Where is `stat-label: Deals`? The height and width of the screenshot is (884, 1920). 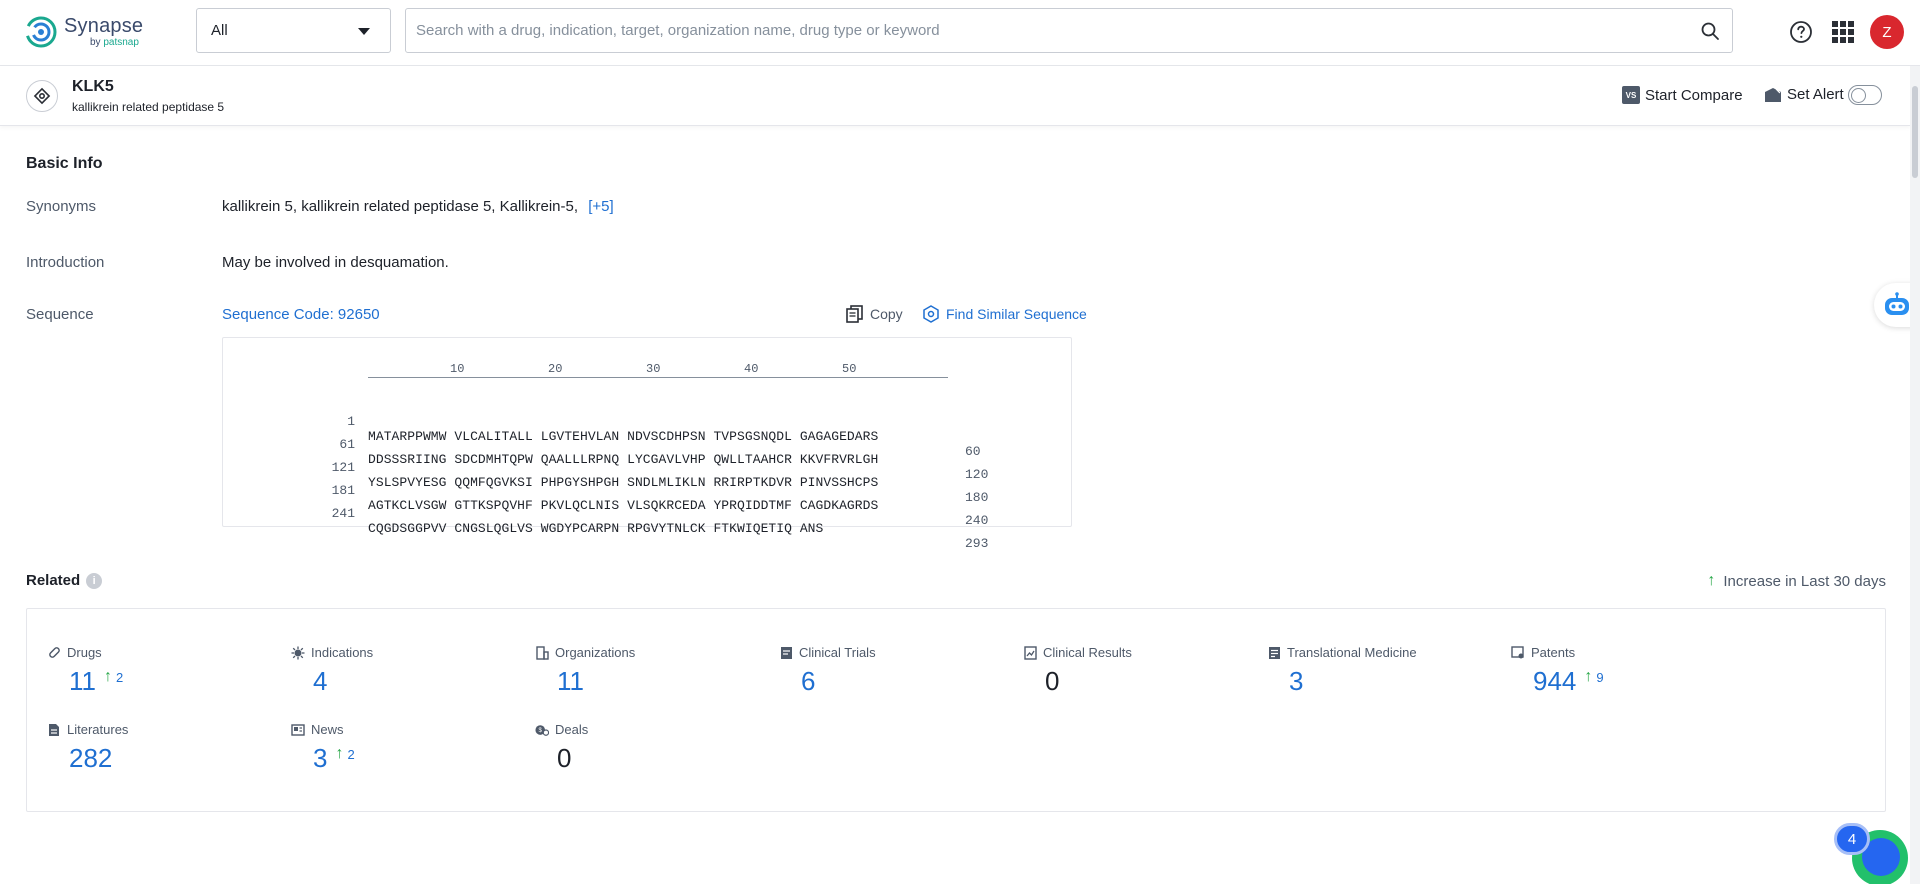
stat-label: Deals is located at coordinates (571, 729).